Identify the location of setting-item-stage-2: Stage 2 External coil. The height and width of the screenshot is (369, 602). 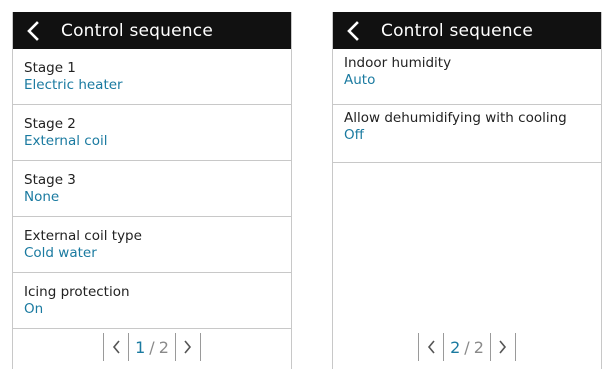
(152, 133).